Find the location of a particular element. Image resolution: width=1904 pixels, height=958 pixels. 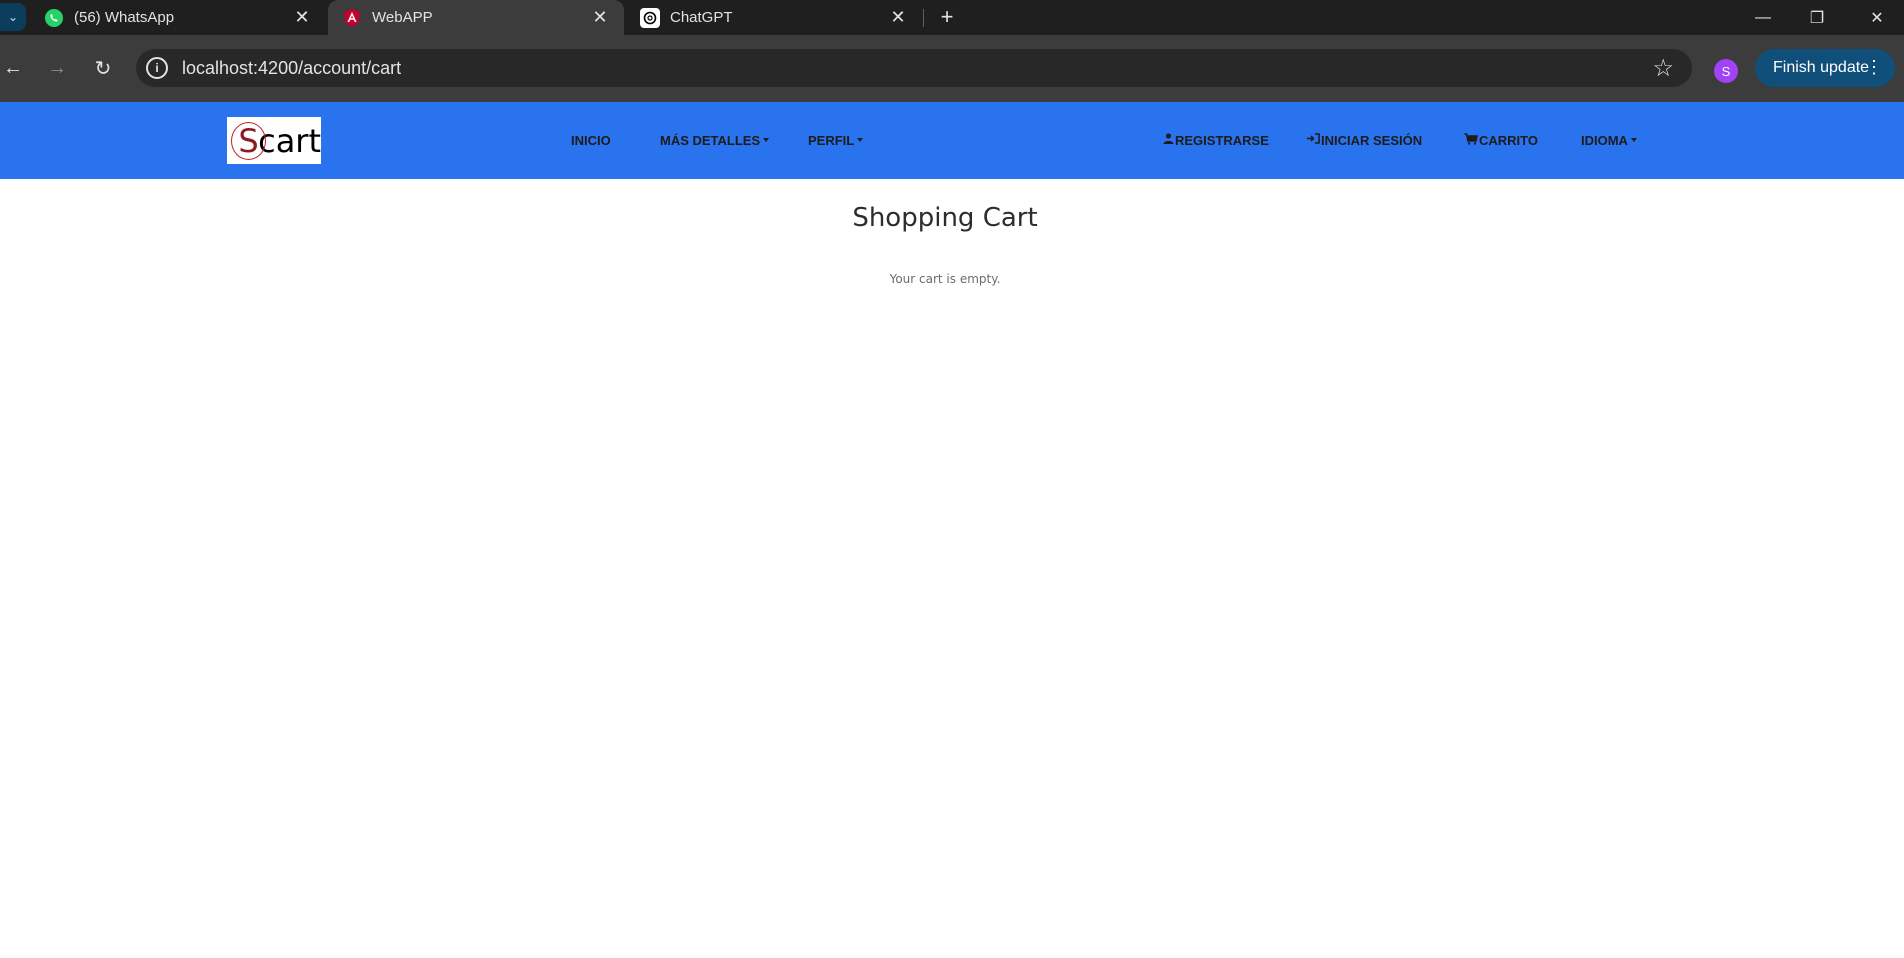

url-text: localhost:4200/account/cart is located at coordinates (291, 68).